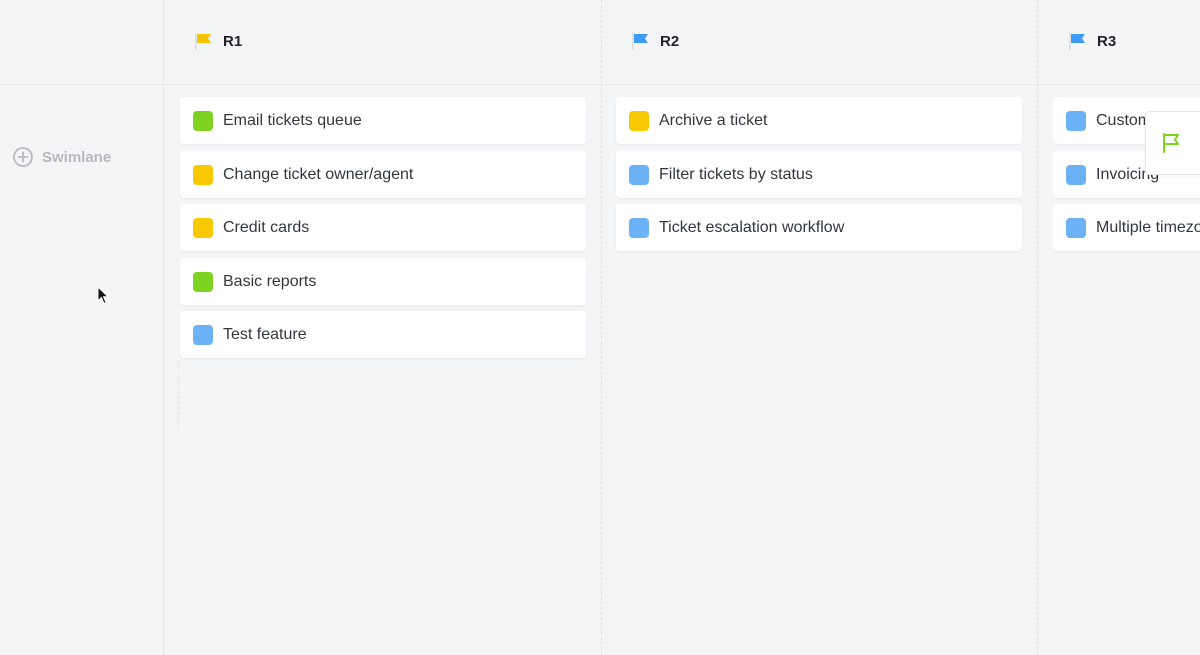 Image resolution: width=1200 pixels, height=655 pixels. What do you see at coordinates (103, 295) in the screenshot?
I see `mouse-cursor-icon` at bounding box center [103, 295].